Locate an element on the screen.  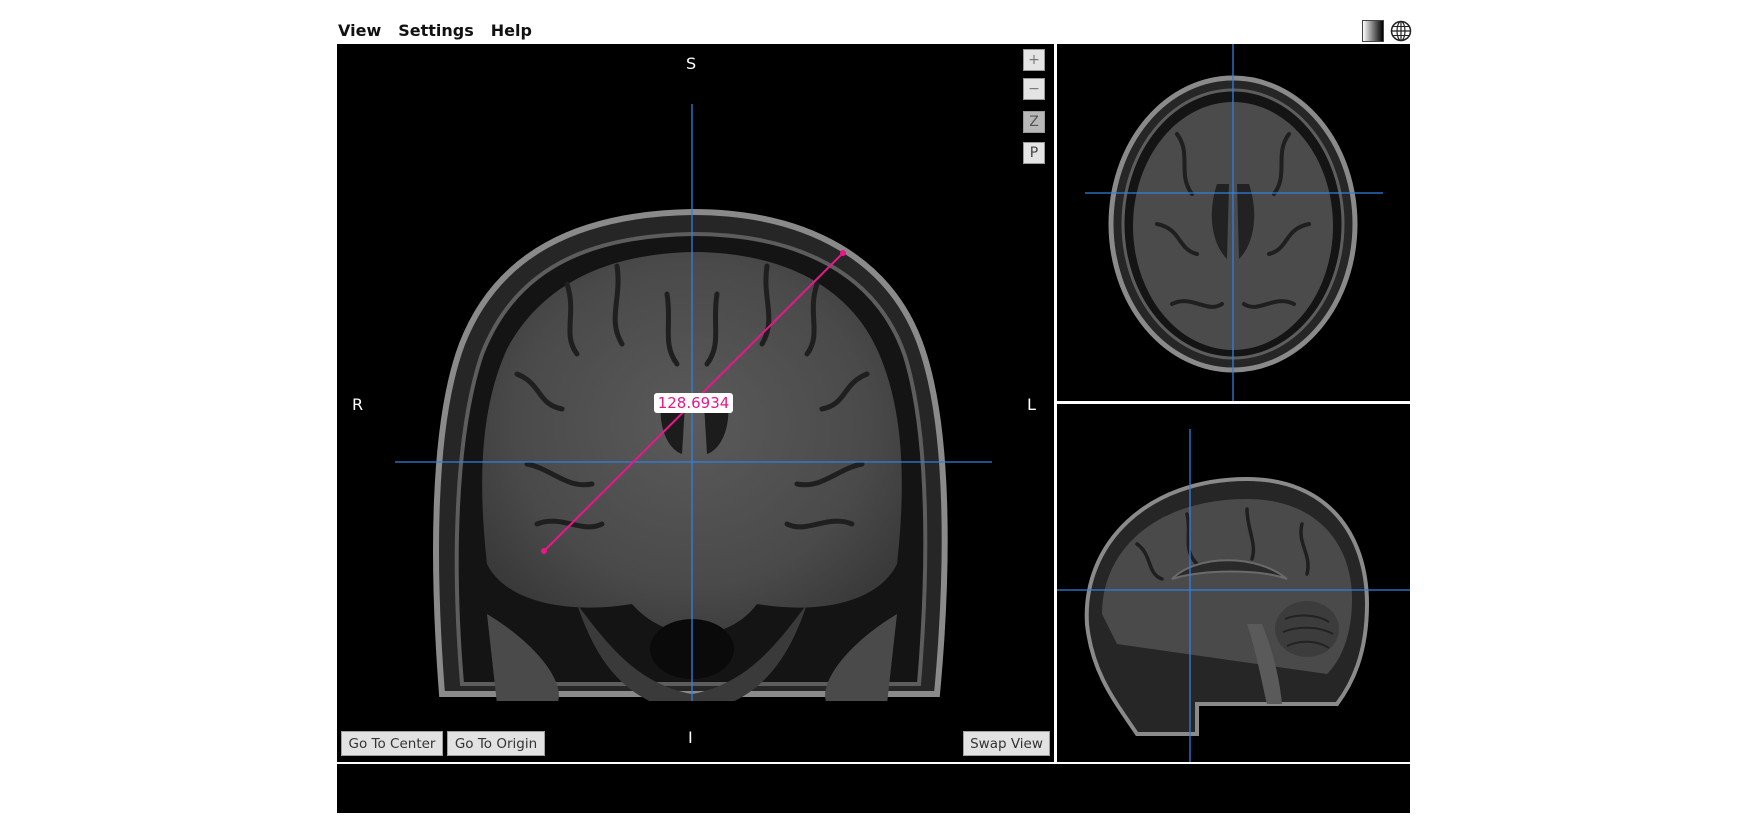
sagittal-view is located at coordinates (1233, 583).